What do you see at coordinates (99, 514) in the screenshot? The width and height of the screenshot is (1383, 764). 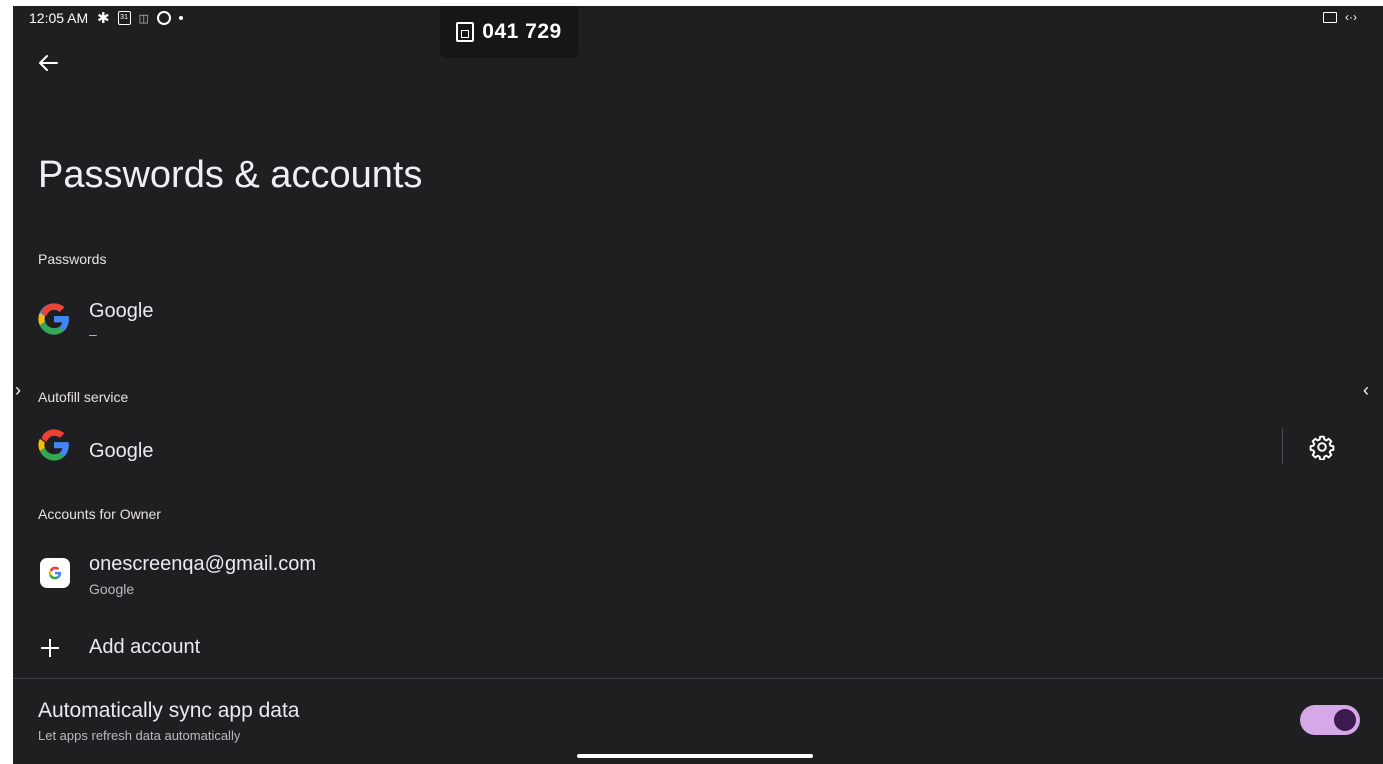 I see `accounts-section-header: Accounts for Owner` at bounding box center [99, 514].